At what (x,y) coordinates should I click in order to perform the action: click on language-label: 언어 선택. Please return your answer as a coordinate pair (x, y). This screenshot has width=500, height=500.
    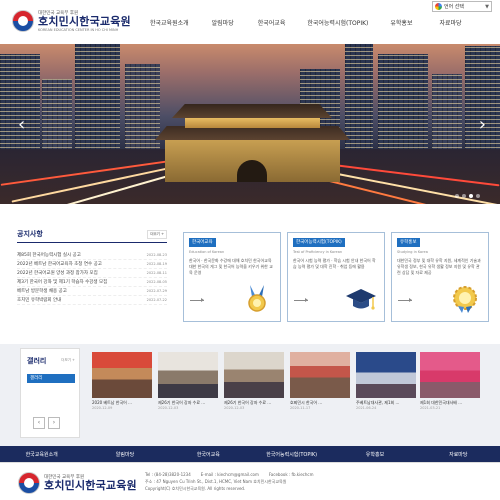
    Looking at the image, I should click on (454, 7).